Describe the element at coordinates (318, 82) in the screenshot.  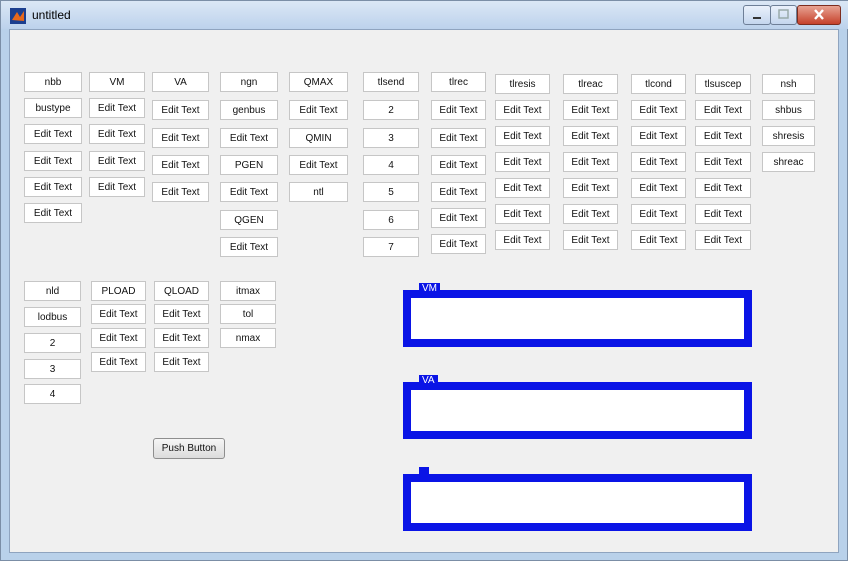
I see `qmax-label: QMAX` at that location.